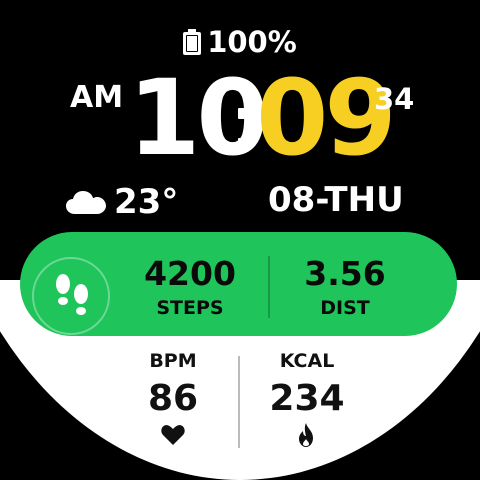  I want to click on time-minute: 09, so click(326, 118).